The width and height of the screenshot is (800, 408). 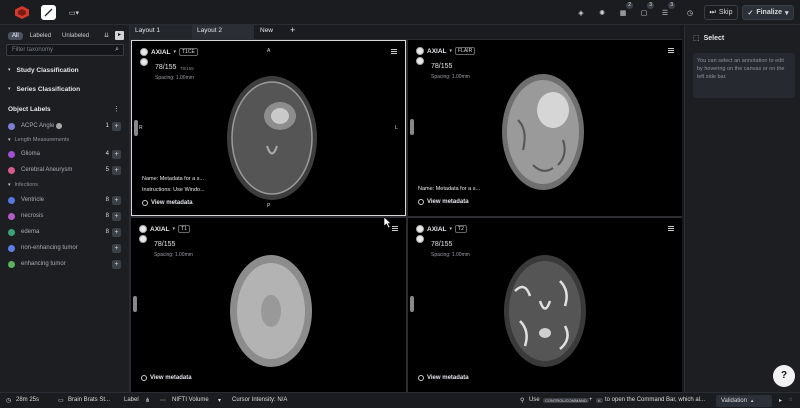 What do you see at coordinates (791, 400) in the screenshot?
I see `chat-icon: ◌` at bounding box center [791, 400].